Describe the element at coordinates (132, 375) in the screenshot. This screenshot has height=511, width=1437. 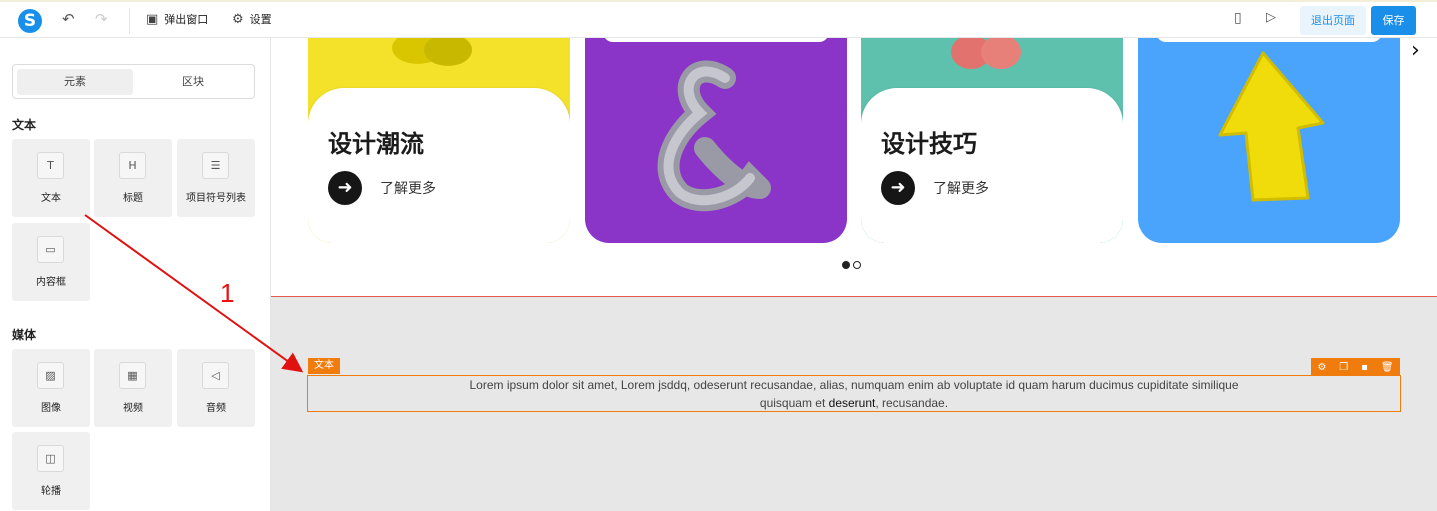
I see `video-icon: ▦` at that location.